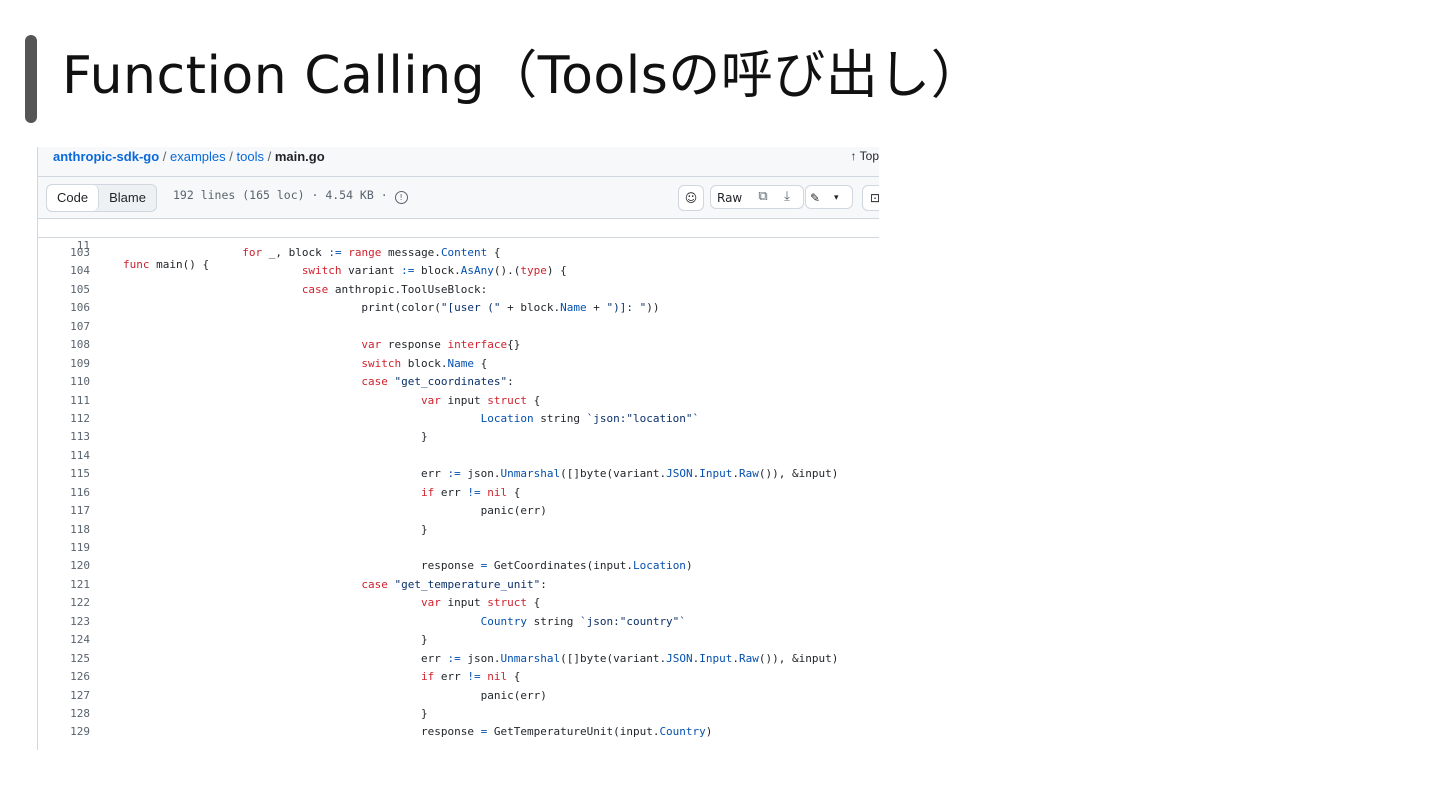 This screenshot has height=810, width=1440. What do you see at coordinates (394, 289) in the screenshot?
I see `code-text: case anthropic.ToolUseBlock:` at bounding box center [394, 289].